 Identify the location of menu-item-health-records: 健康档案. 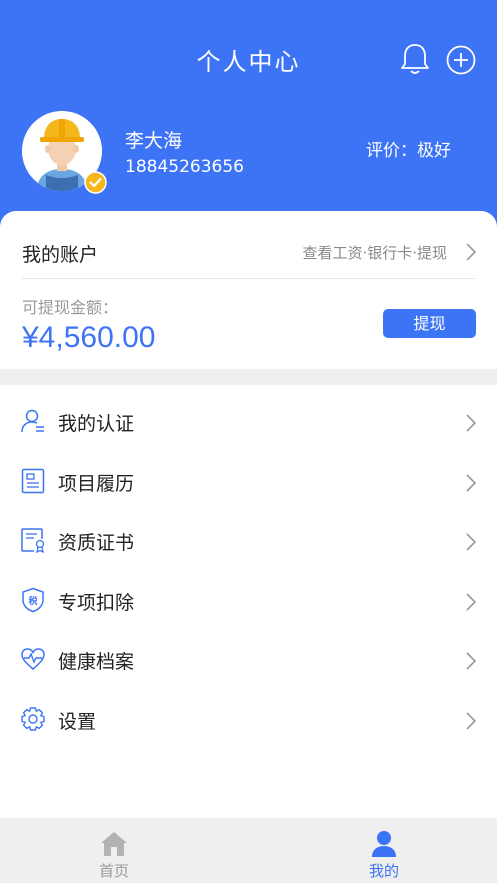
(248, 661).